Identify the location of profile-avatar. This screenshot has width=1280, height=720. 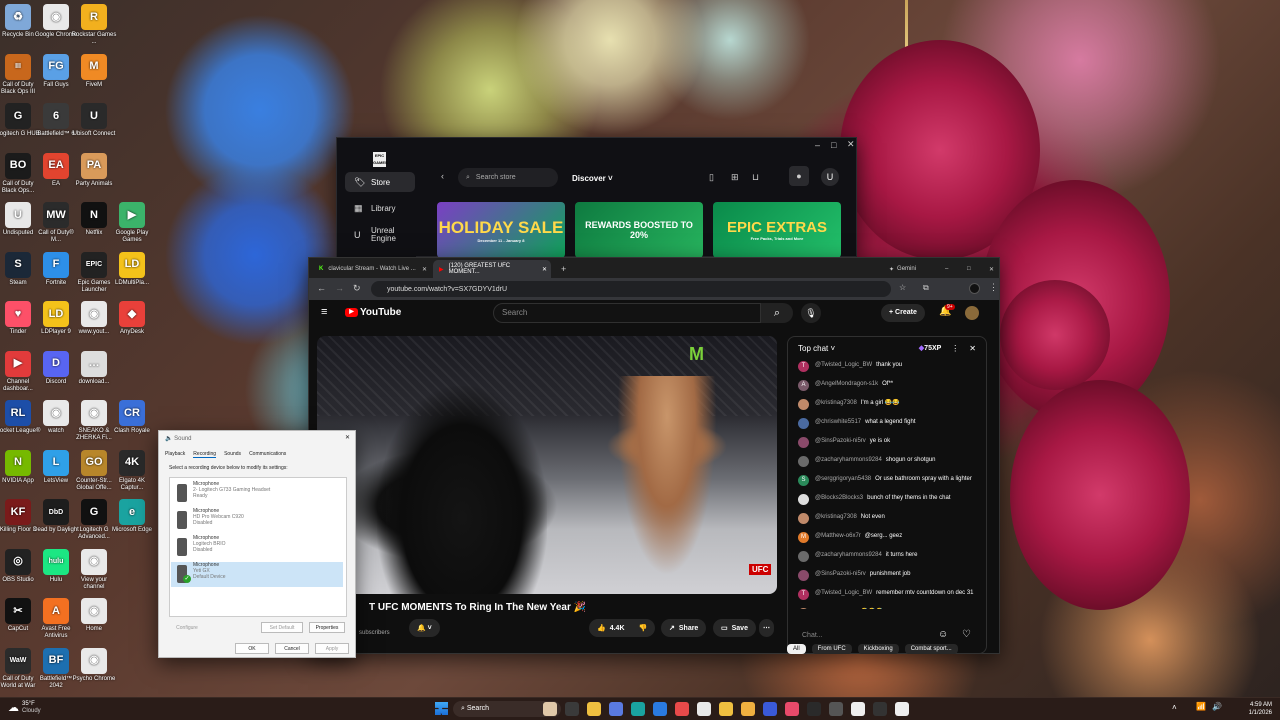
(974, 288).